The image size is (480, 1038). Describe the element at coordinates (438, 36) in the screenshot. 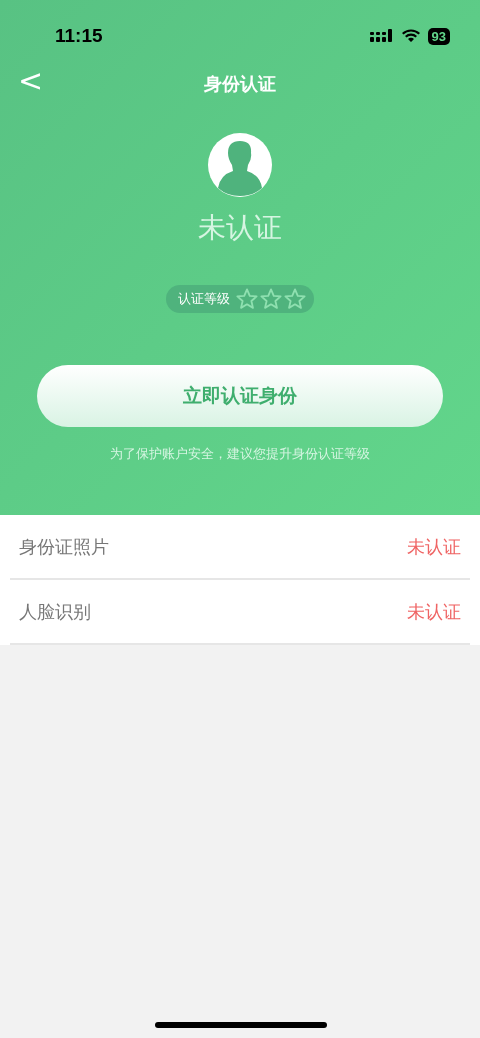

I see `battery-level: 93` at that location.